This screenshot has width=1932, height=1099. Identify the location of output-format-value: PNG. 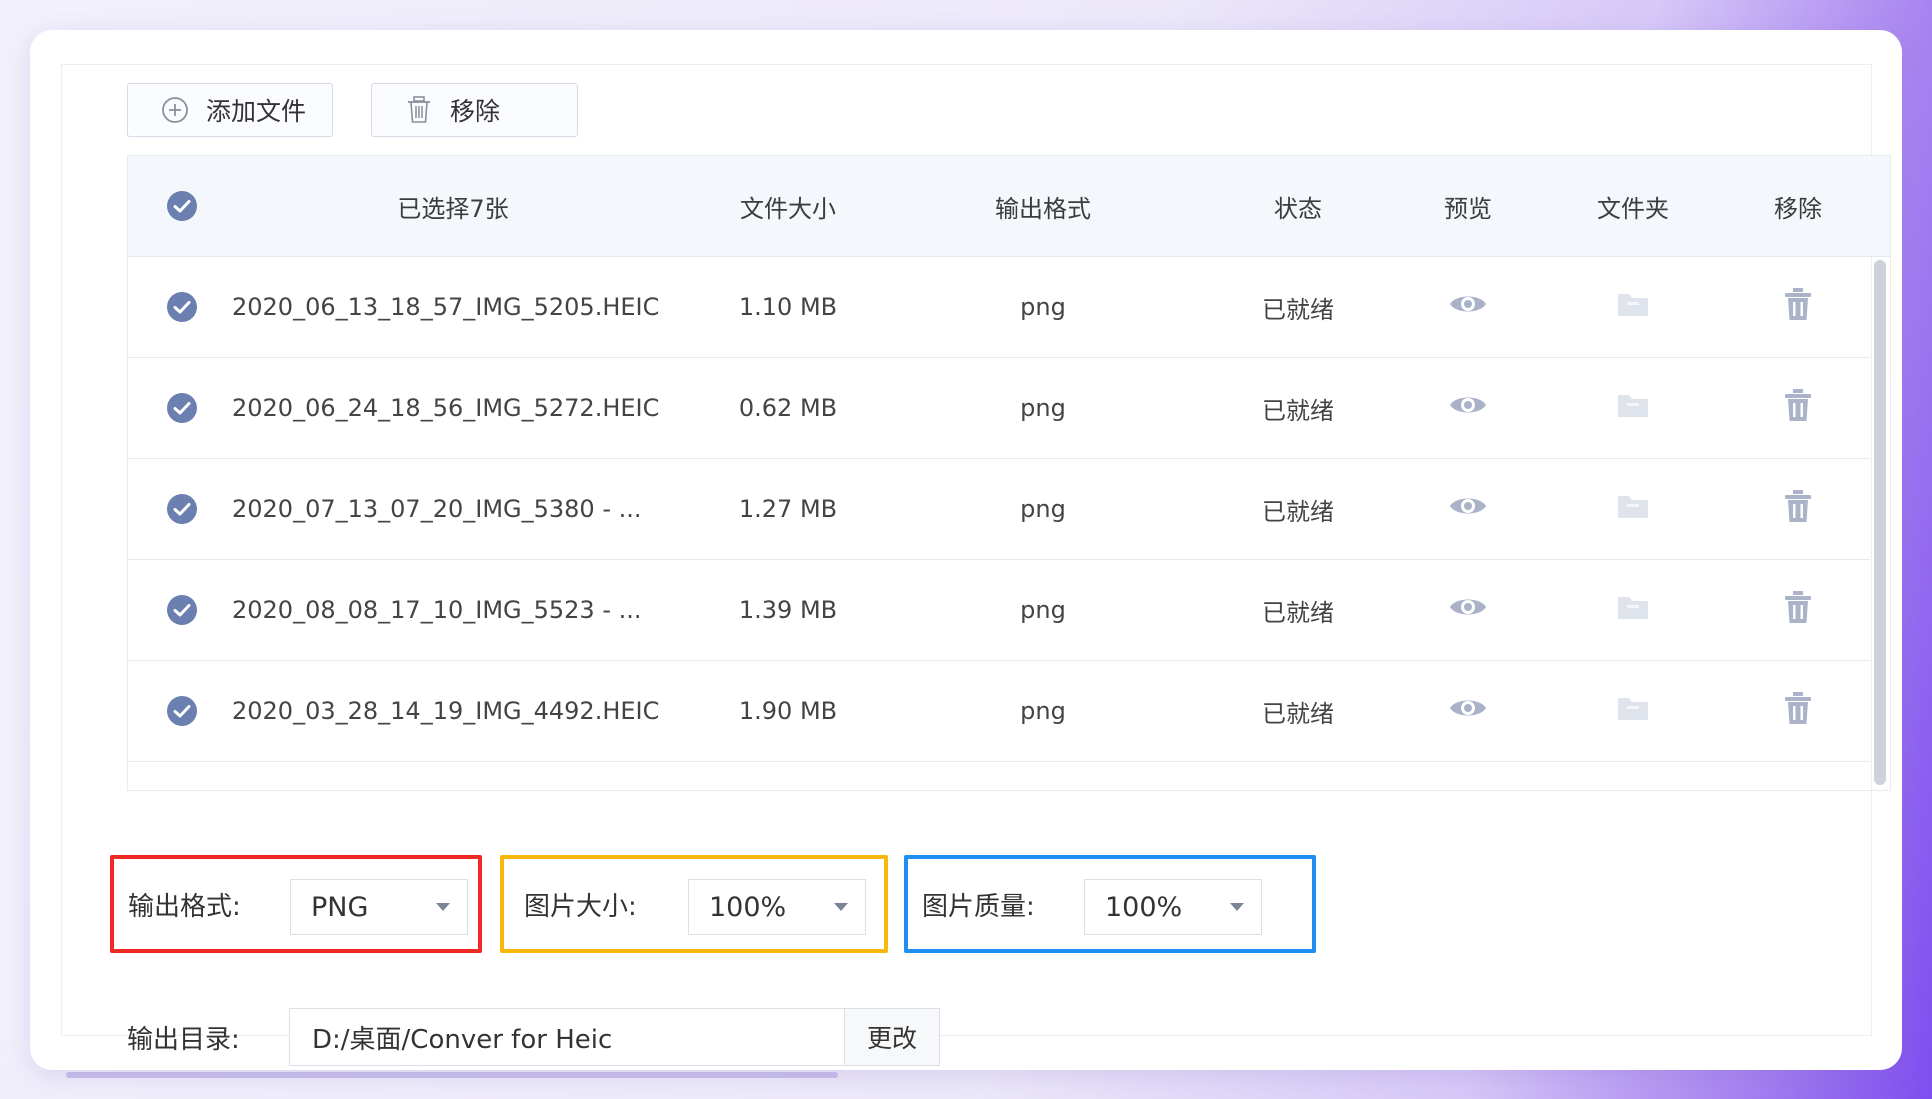
(340, 907).